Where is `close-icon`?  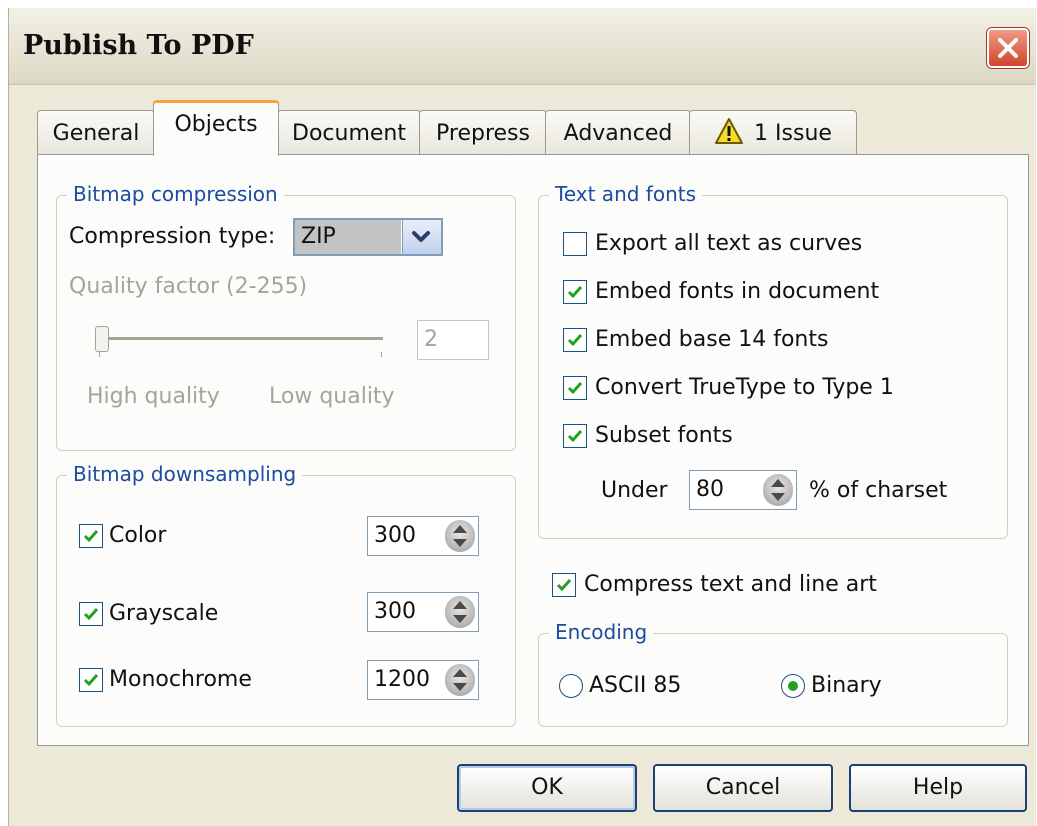 close-icon is located at coordinates (1008, 48).